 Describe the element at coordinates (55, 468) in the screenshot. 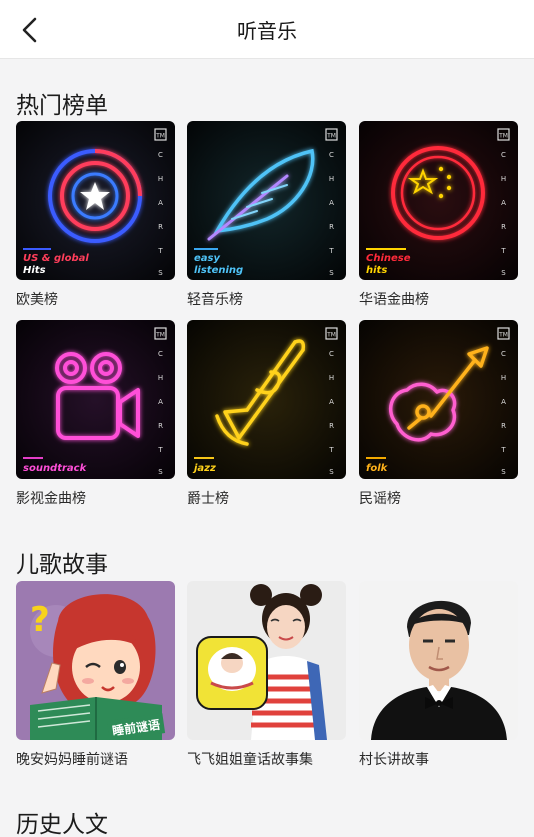

I see `chart-tag-line1: soundtrack` at that location.